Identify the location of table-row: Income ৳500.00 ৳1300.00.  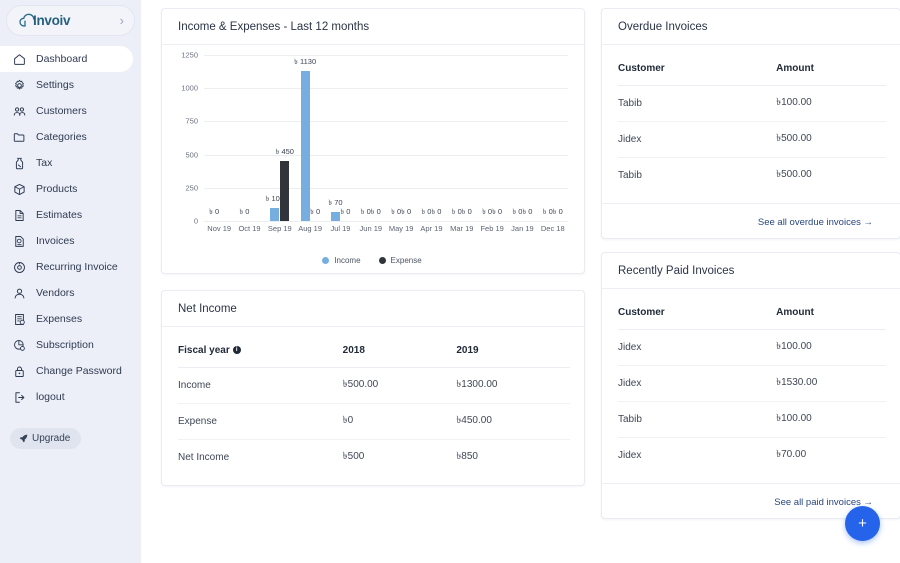
(374, 385).